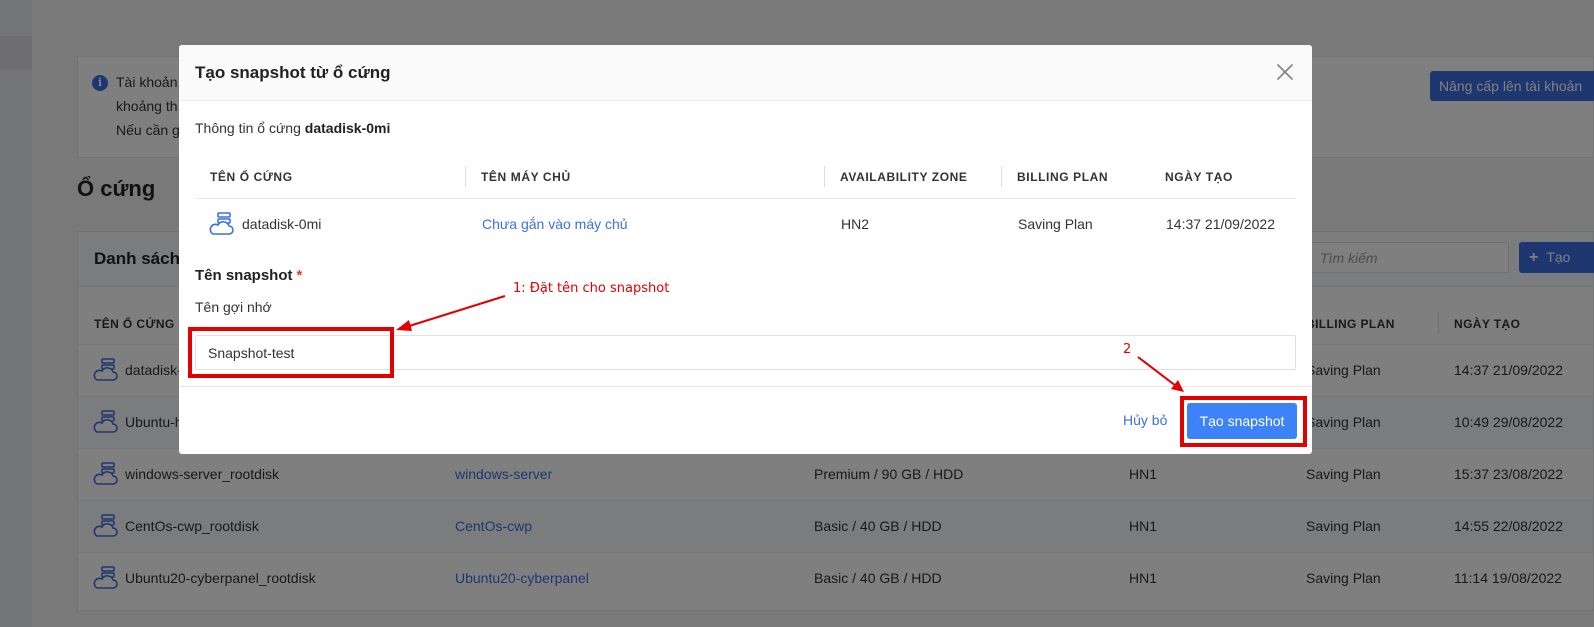 This screenshot has width=1594, height=627. I want to click on required-mark: *, so click(299, 275).